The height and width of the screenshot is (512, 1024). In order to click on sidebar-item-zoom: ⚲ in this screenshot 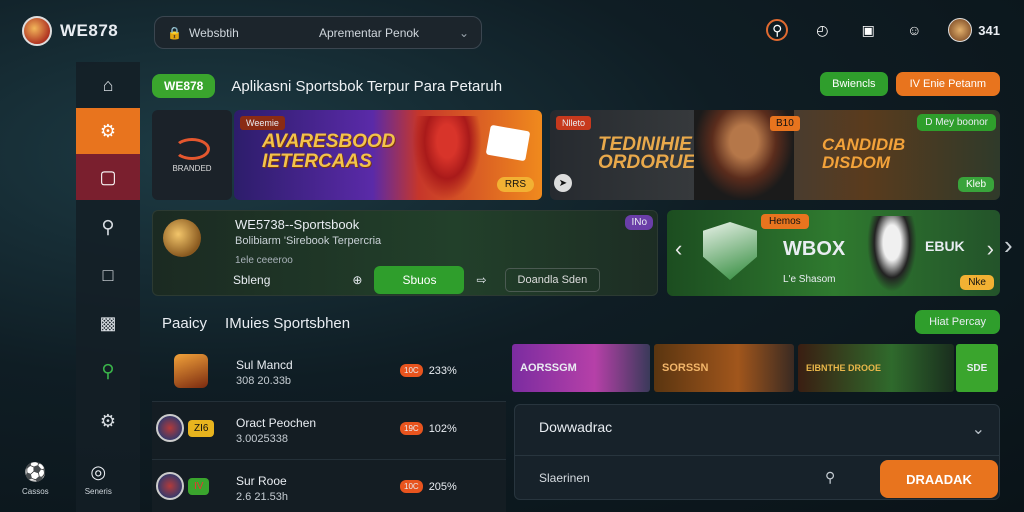, I will do `click(108, 371)`.